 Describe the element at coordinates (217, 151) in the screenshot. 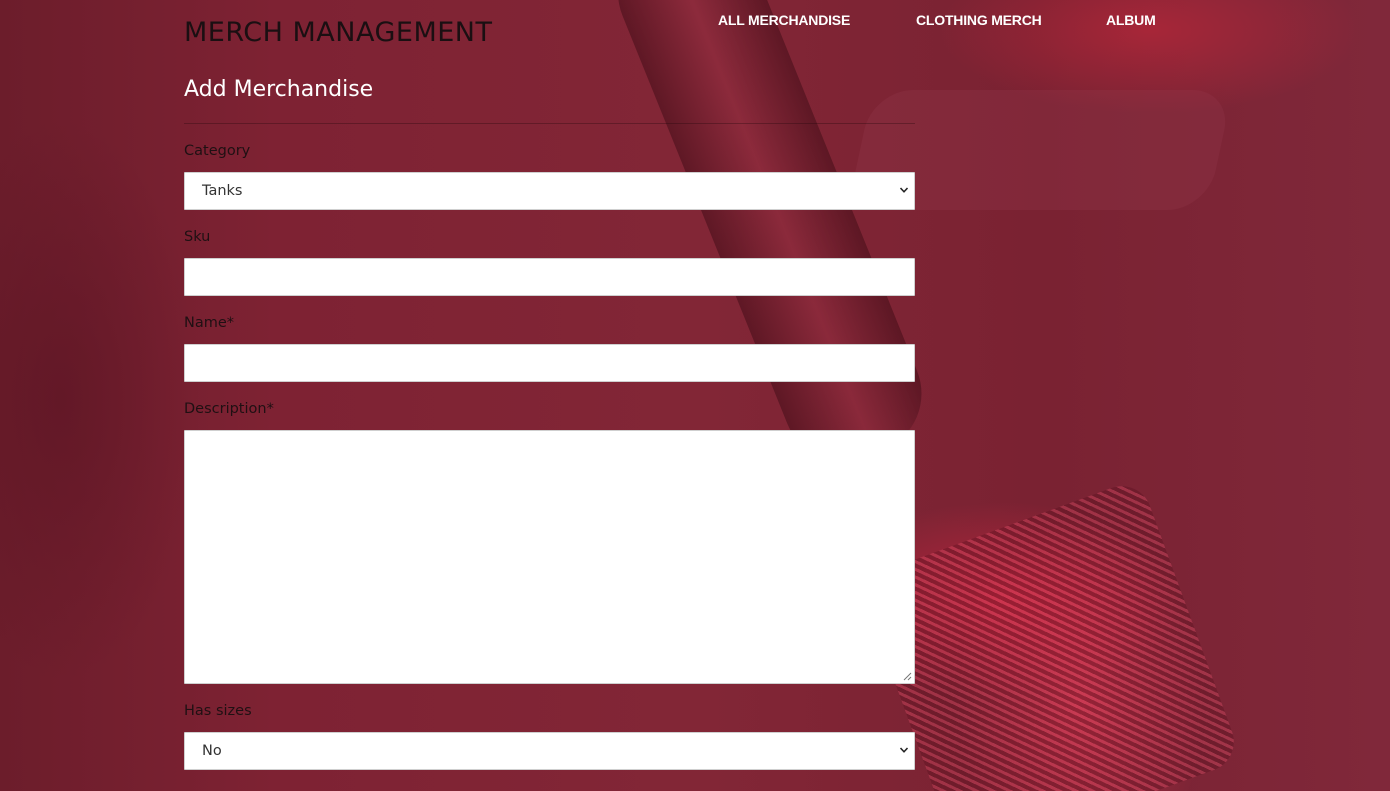

I see `category-label: Category` at that location.